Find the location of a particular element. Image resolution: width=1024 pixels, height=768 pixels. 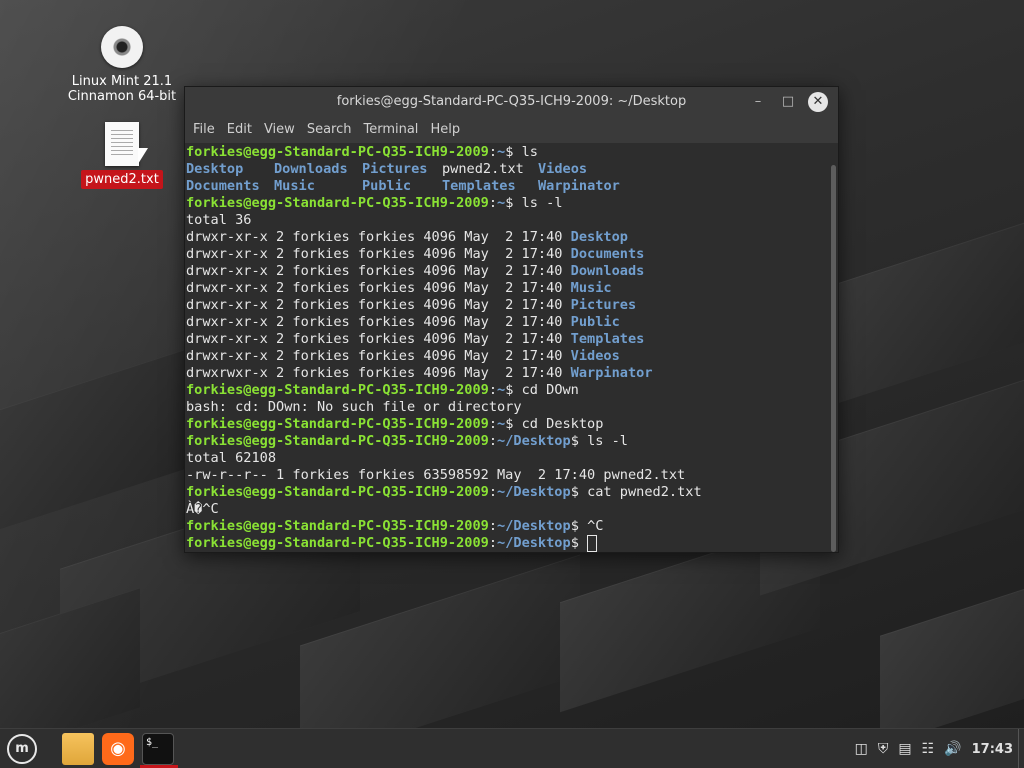

menu-edit: Edit is located at coordinates (239, 130).